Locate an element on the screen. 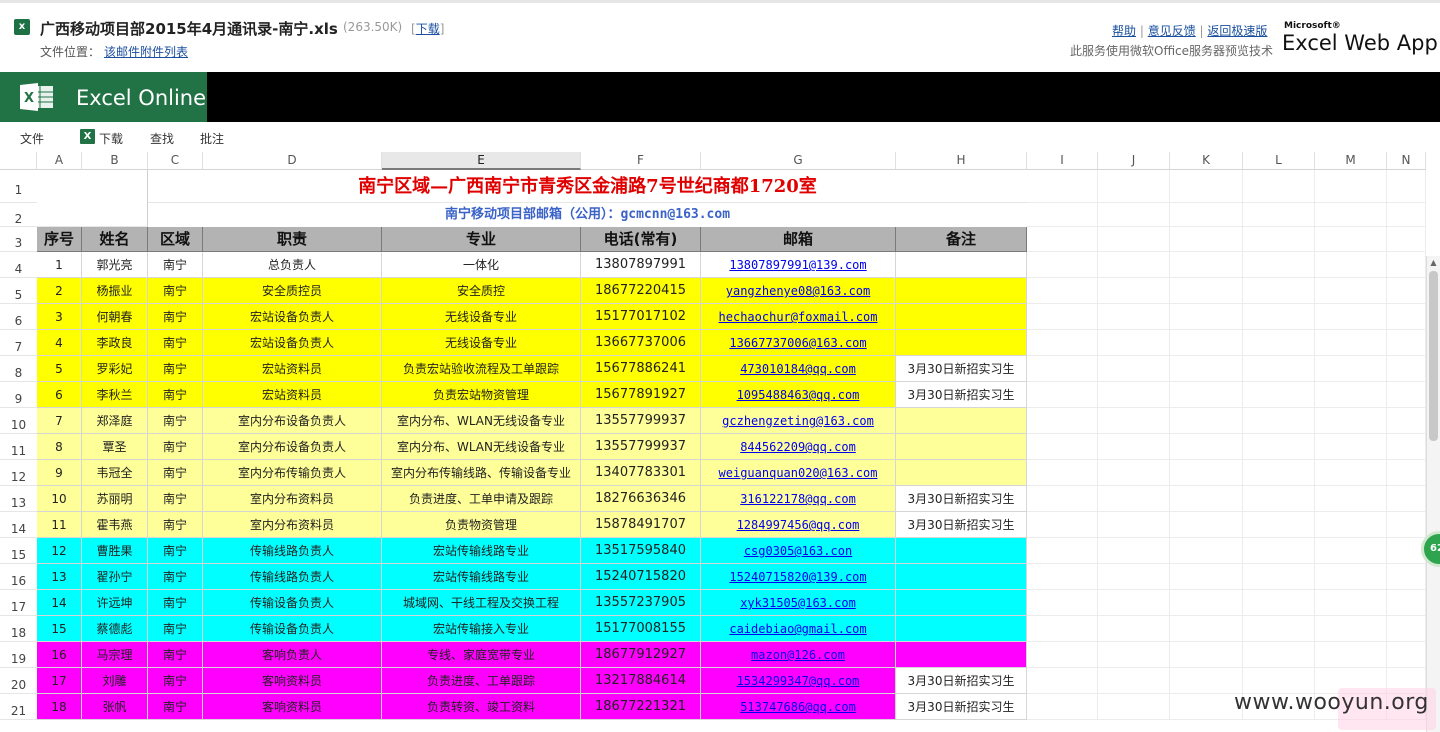 The image size is (1440, 732). banner-brand: X Excel Online is located at coordinates (103, 97).